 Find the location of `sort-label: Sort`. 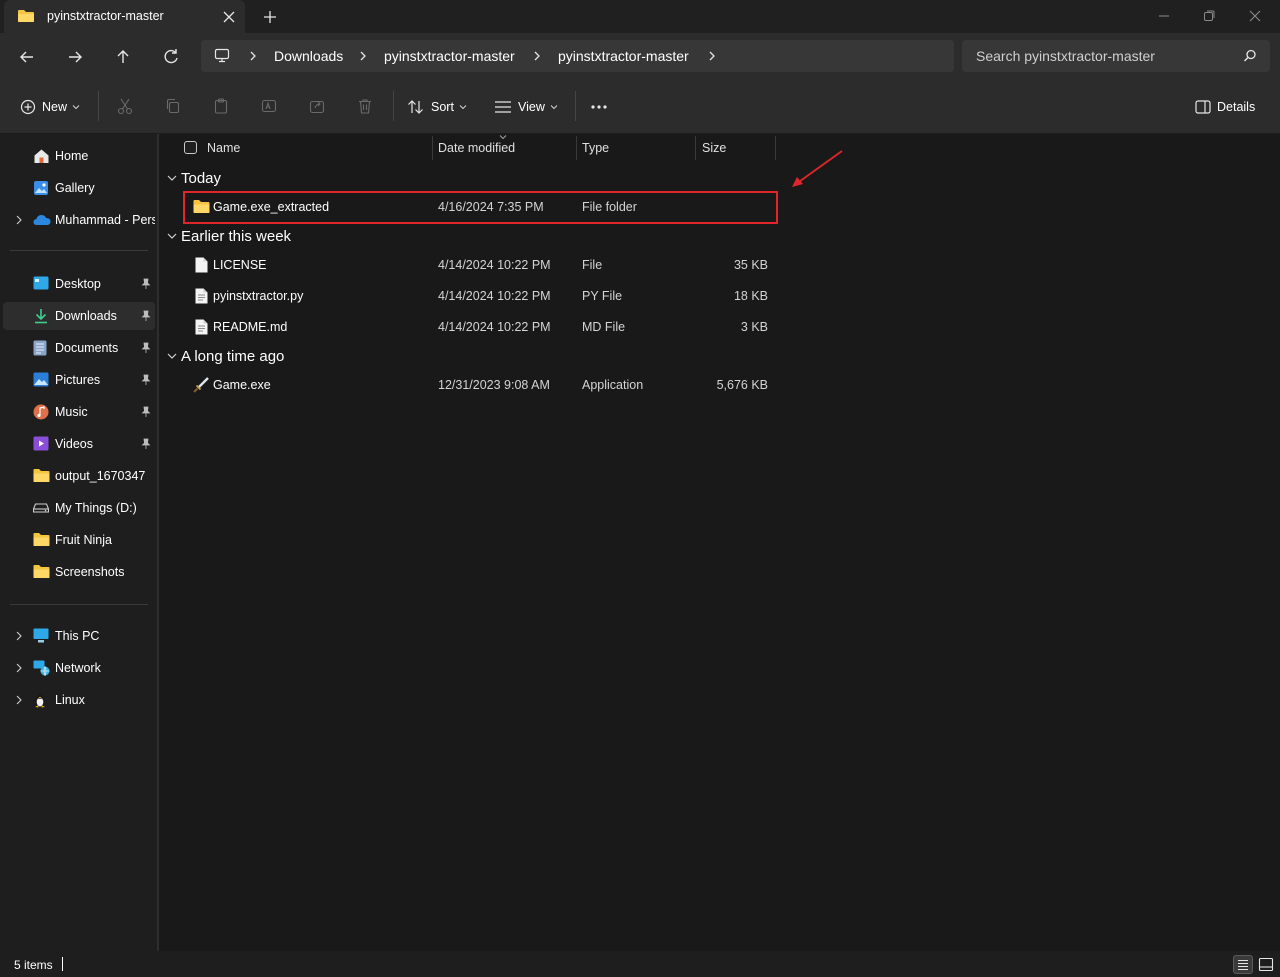

sort-label: Sort is located at coordinates (442, 106).